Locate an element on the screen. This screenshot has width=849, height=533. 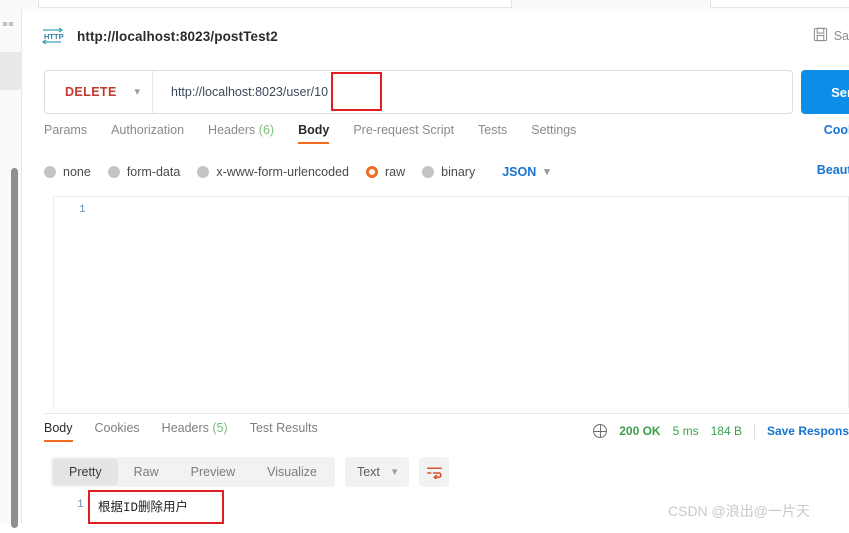
tab-authorization: Authorization is located at coordinates (147, 133).